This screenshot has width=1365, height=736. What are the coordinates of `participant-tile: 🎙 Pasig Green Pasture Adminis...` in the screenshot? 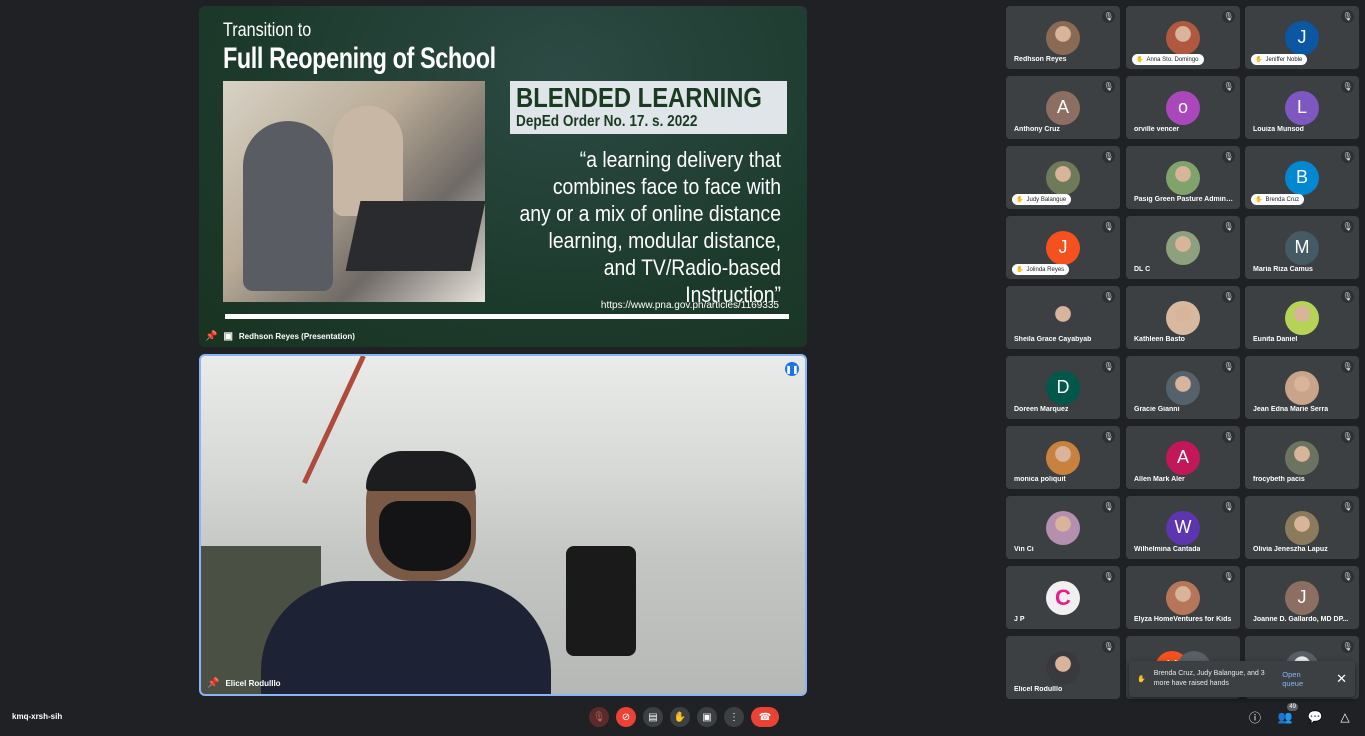 It's located at (1183, 177).